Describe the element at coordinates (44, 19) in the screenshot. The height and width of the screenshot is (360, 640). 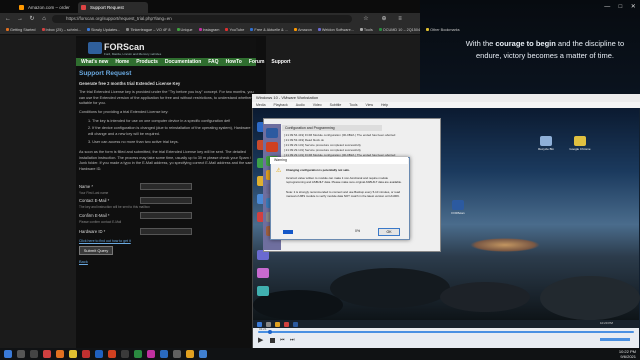
I see `home-icon: ⌂` at that location.